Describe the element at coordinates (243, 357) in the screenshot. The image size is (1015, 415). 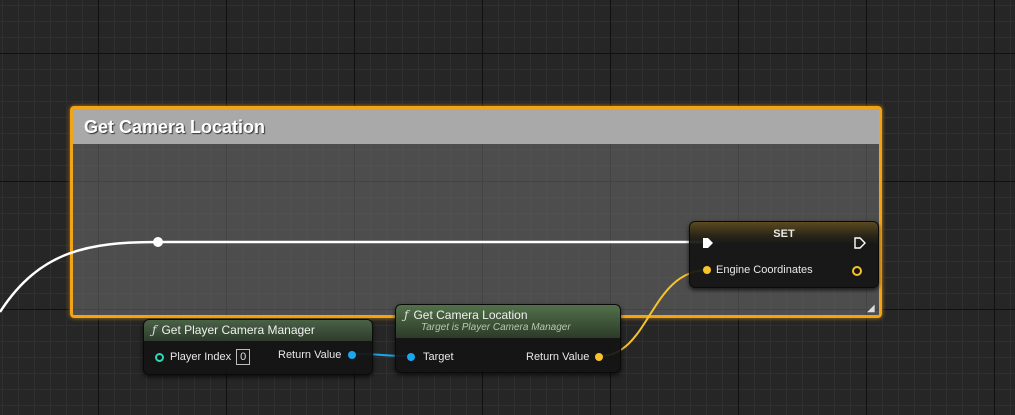
I see `player-index-input: 0` at that location.